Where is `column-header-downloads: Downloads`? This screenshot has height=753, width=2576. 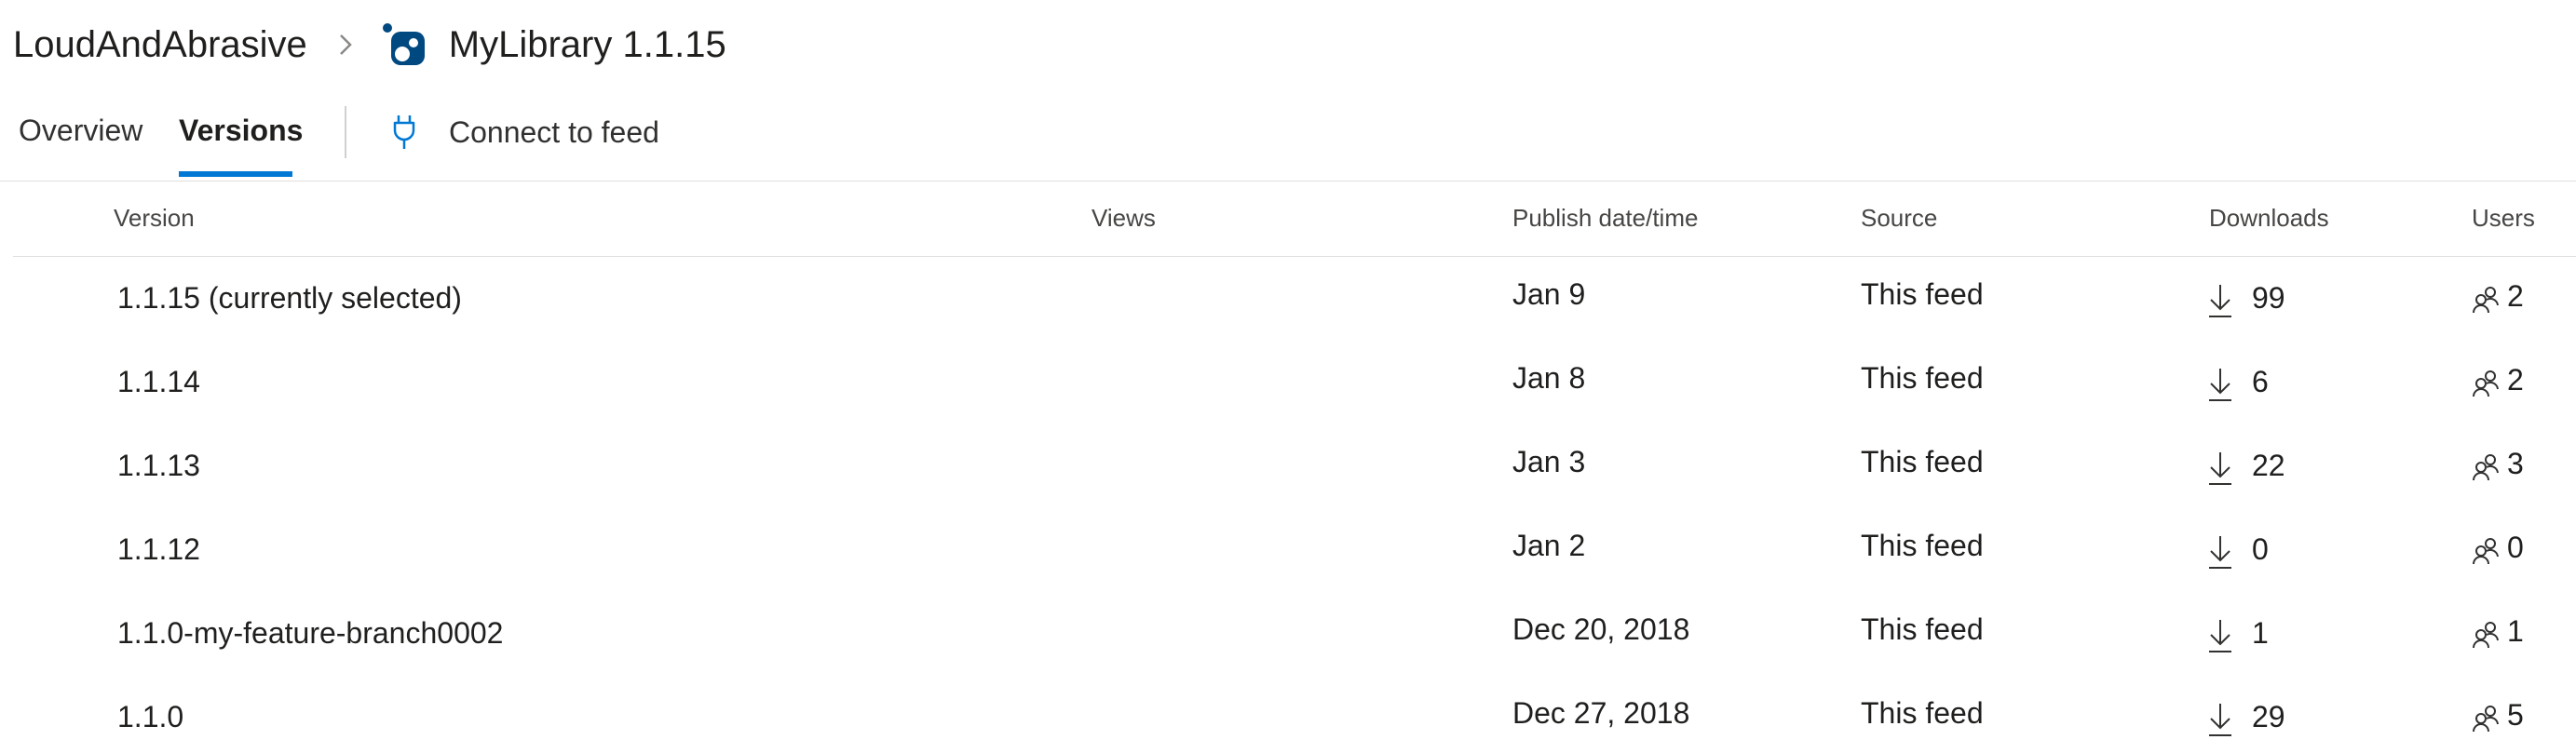
column-header-downloads: Downloads is located at coordinates (2269, 218).